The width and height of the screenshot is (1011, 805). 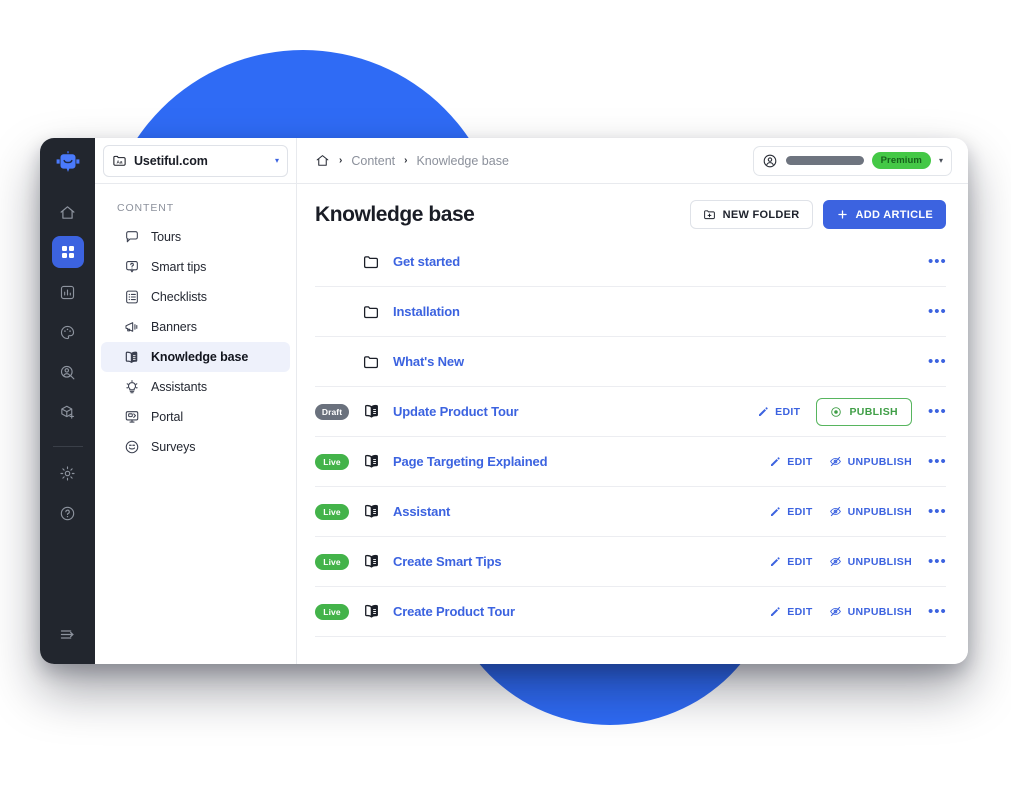 I want to click on gear-icon, so click(x=67, y=473).